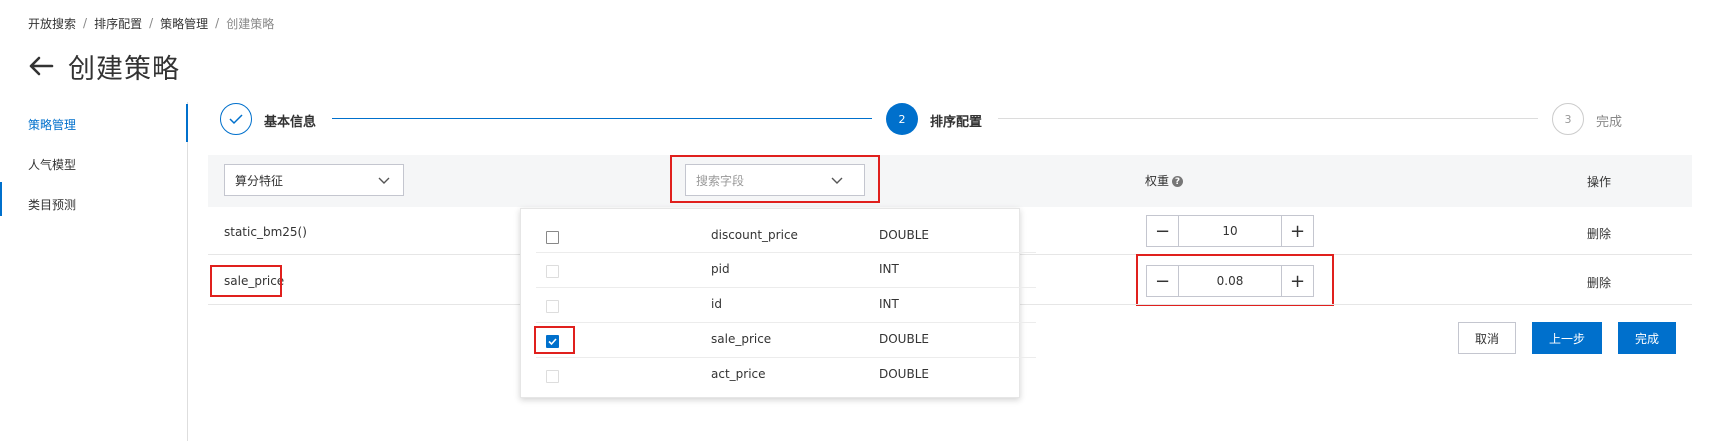  What do you see at coordinates (738, 374) in the screenshot?
I see `dropdown-item-name: act_price` at bounding box center [738, 374].